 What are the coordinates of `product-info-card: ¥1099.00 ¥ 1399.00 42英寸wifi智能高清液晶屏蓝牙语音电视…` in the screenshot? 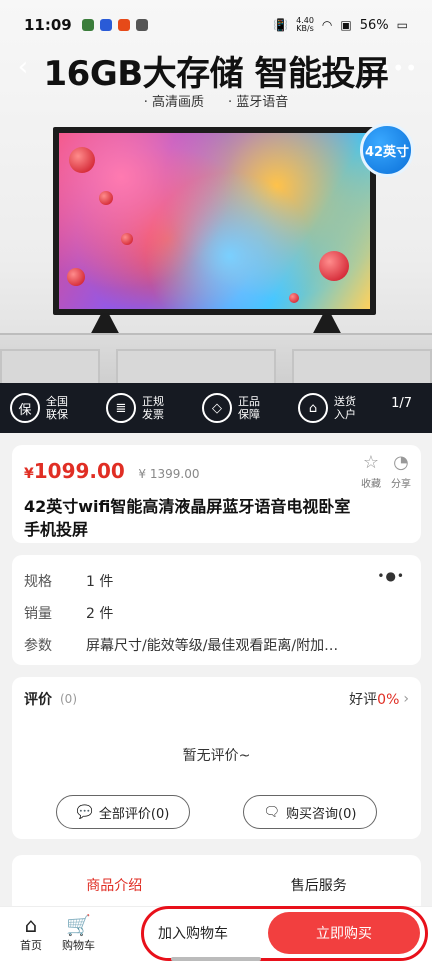 It's located at (216, 494).